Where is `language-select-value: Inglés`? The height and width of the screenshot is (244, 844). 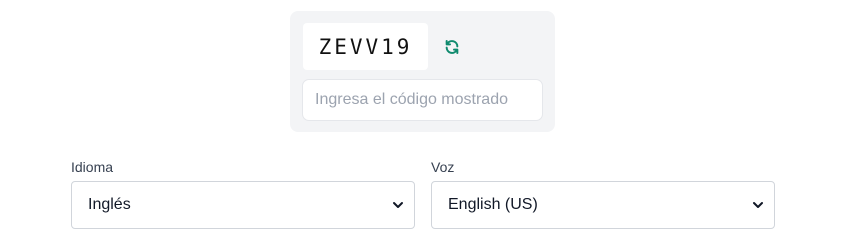
language-select-value: Inglés is located at coordinates (109, 204).